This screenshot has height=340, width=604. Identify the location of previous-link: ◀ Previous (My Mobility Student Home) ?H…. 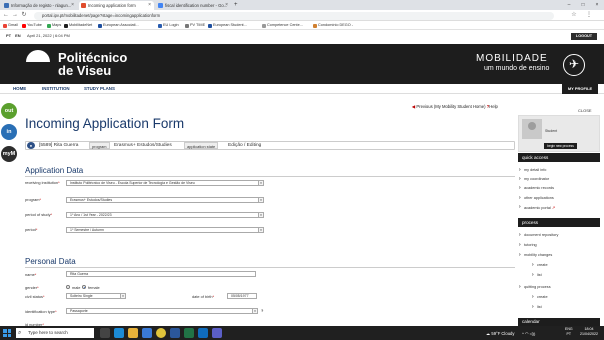
(455, 106).